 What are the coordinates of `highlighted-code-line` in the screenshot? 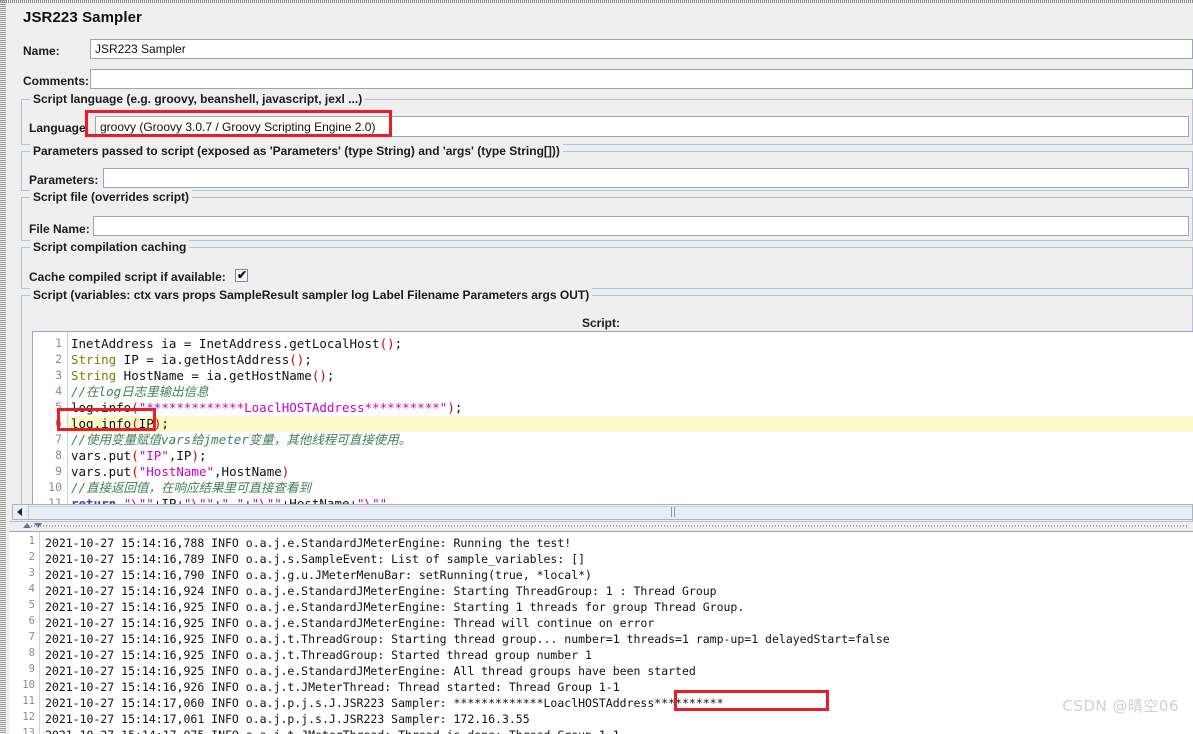 It's located at (630, 424).